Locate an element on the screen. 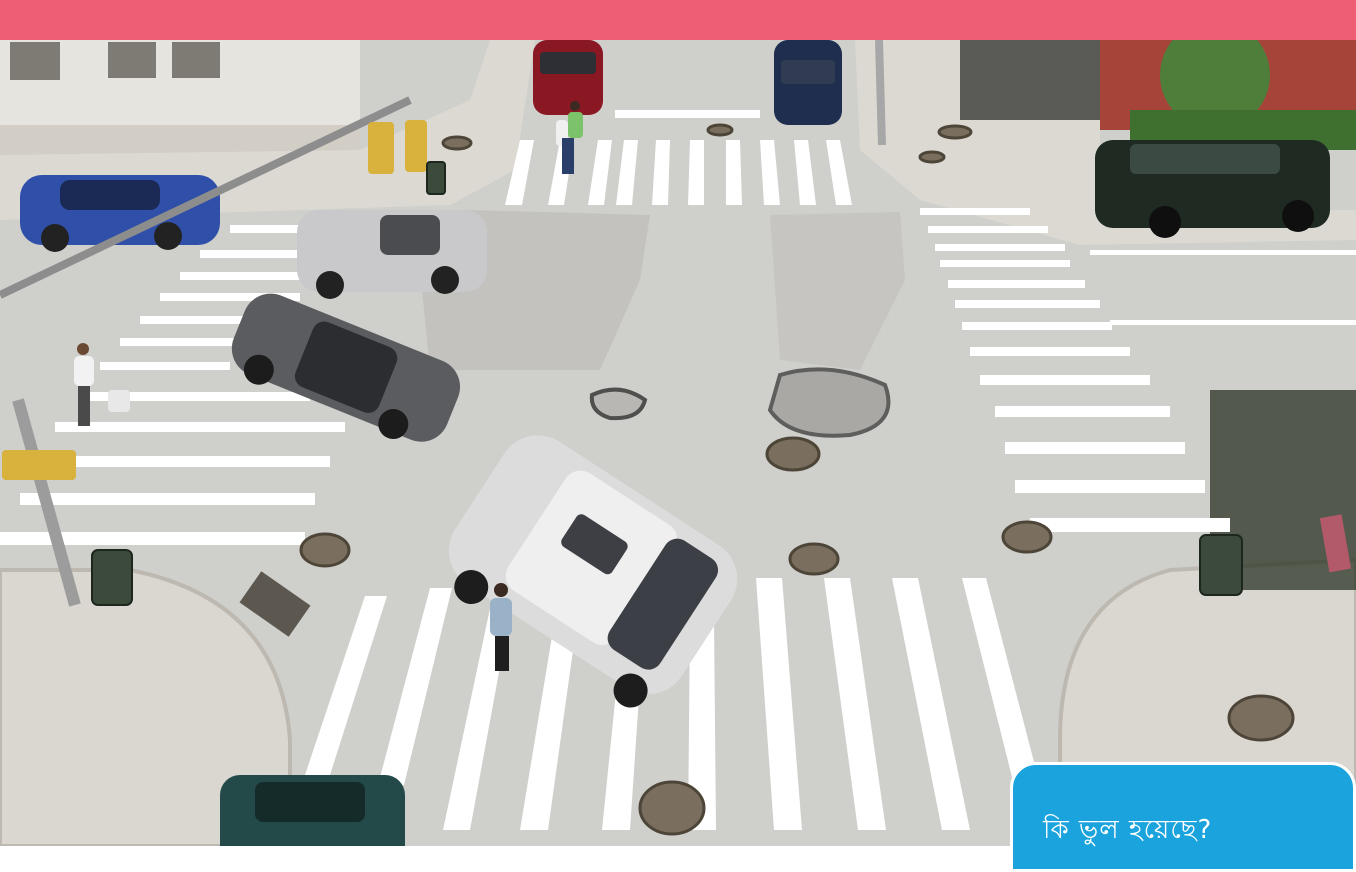  light-pole is located at coordinates (880, 93).